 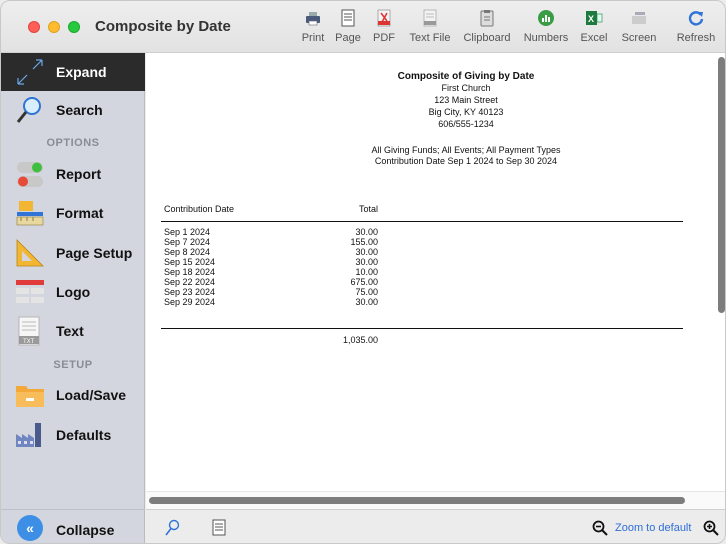 I want to click on row-date: Sep 29 2024, so click(x=190, y=302).